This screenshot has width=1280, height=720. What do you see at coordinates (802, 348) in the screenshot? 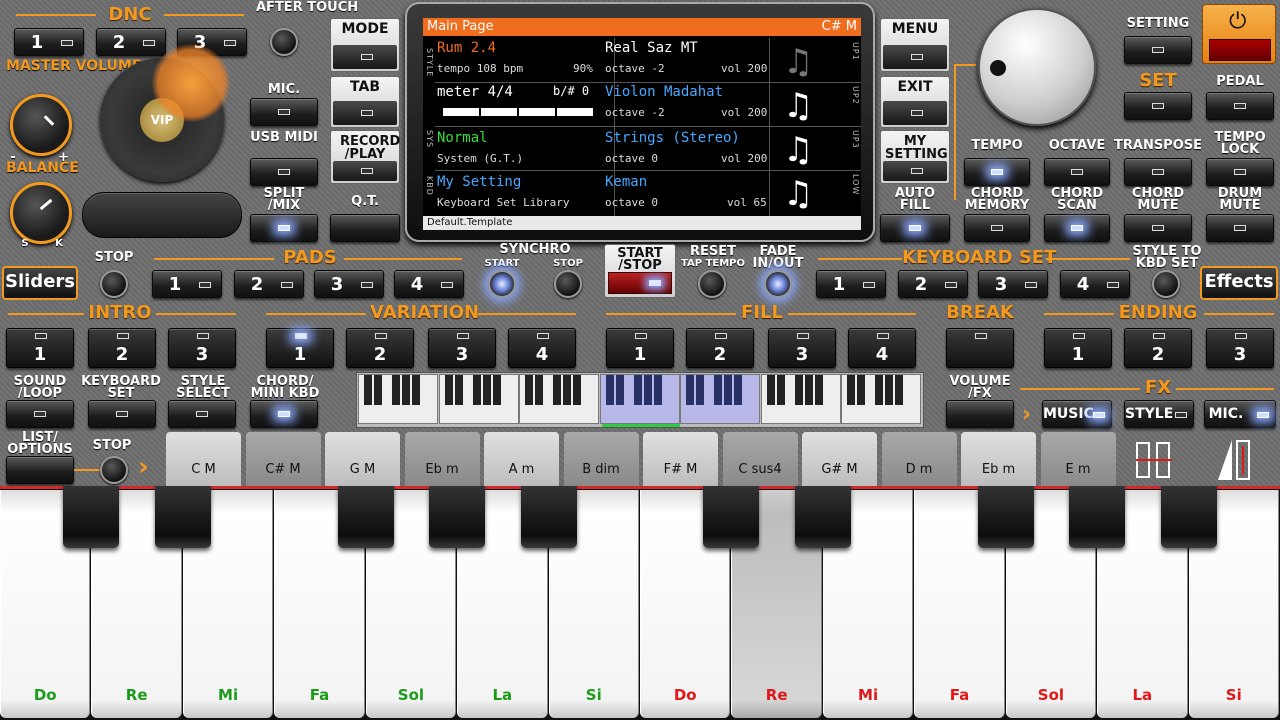
I see `fill-button-3: 3` at bounding box center [802, 348].